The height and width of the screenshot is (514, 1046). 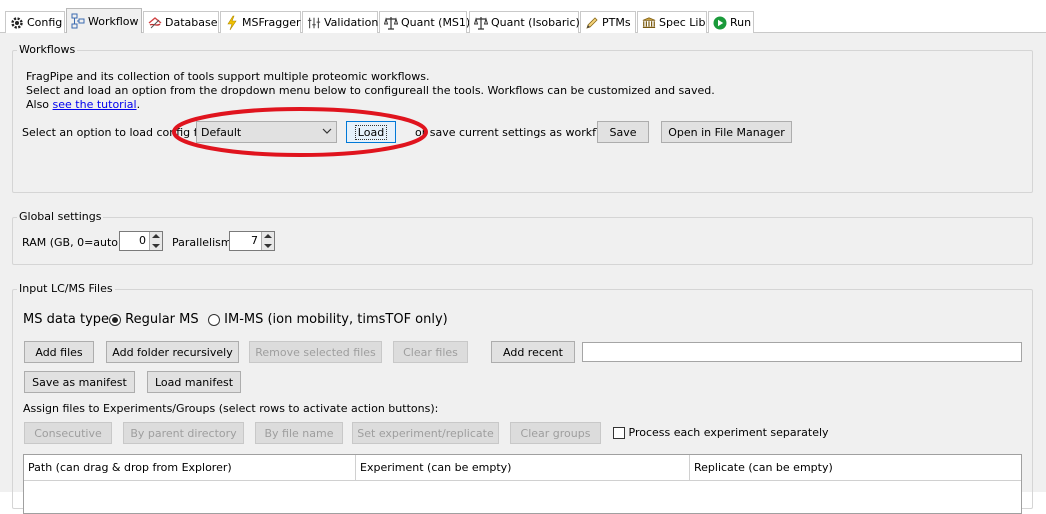 What do you see at coordinates (183, 433) in the screenshot?
I see `by-parent-directory-button: By parent directory` at bounding box center [183, 433].